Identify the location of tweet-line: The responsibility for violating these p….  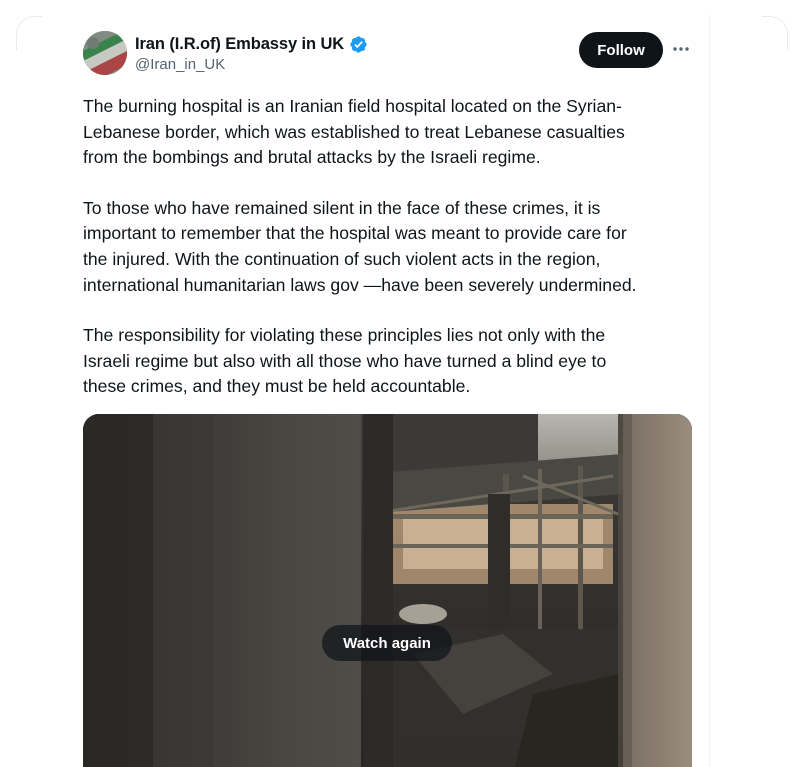
(344, 335).